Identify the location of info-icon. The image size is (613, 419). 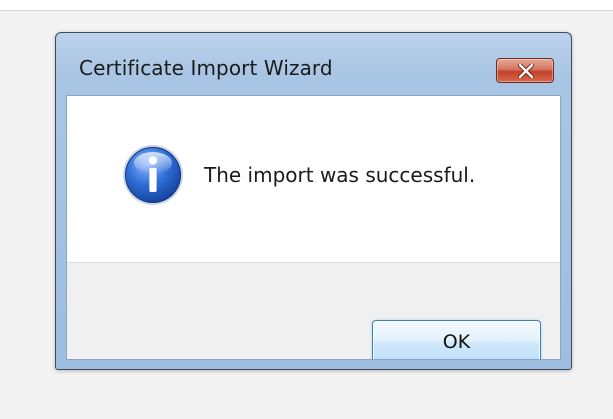
(153, 175).